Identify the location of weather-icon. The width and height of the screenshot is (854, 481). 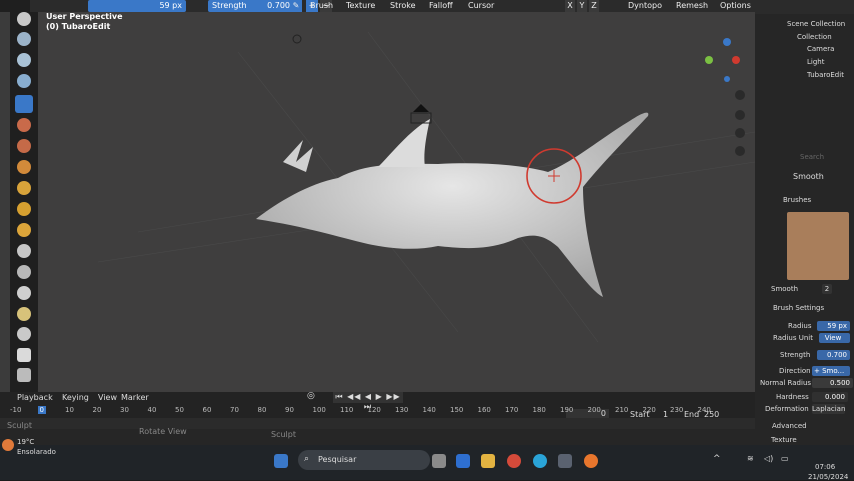
(8, 445).